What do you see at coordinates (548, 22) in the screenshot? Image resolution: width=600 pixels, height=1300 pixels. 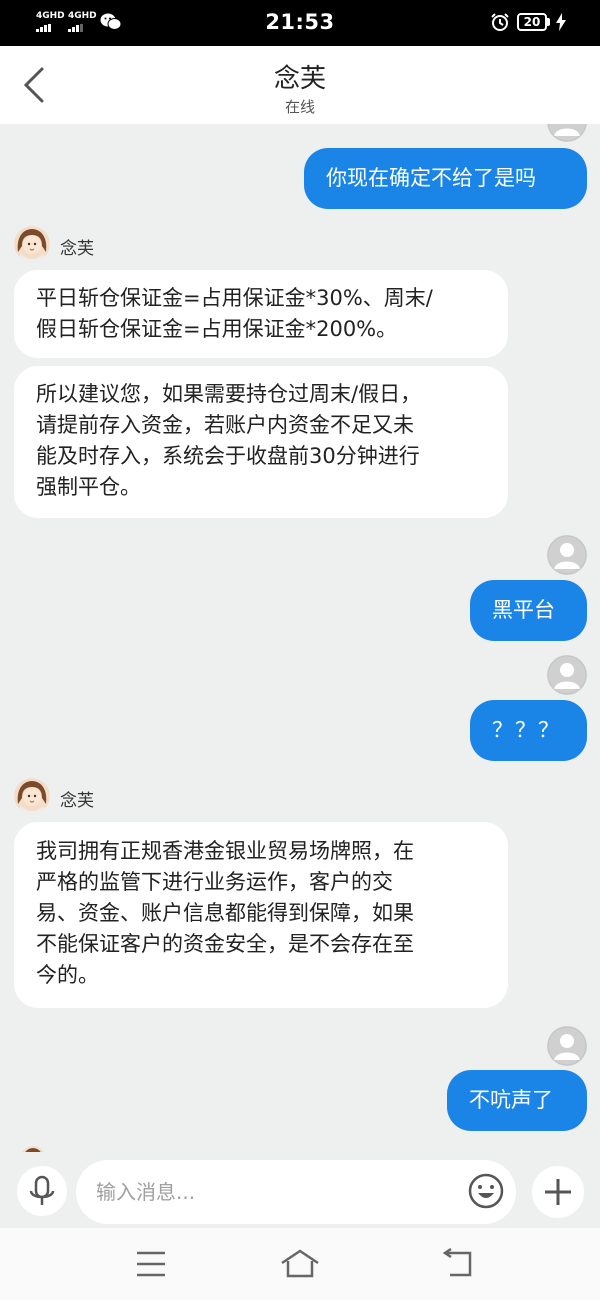 I see `battery-tip` at bounding box center [548, 22].